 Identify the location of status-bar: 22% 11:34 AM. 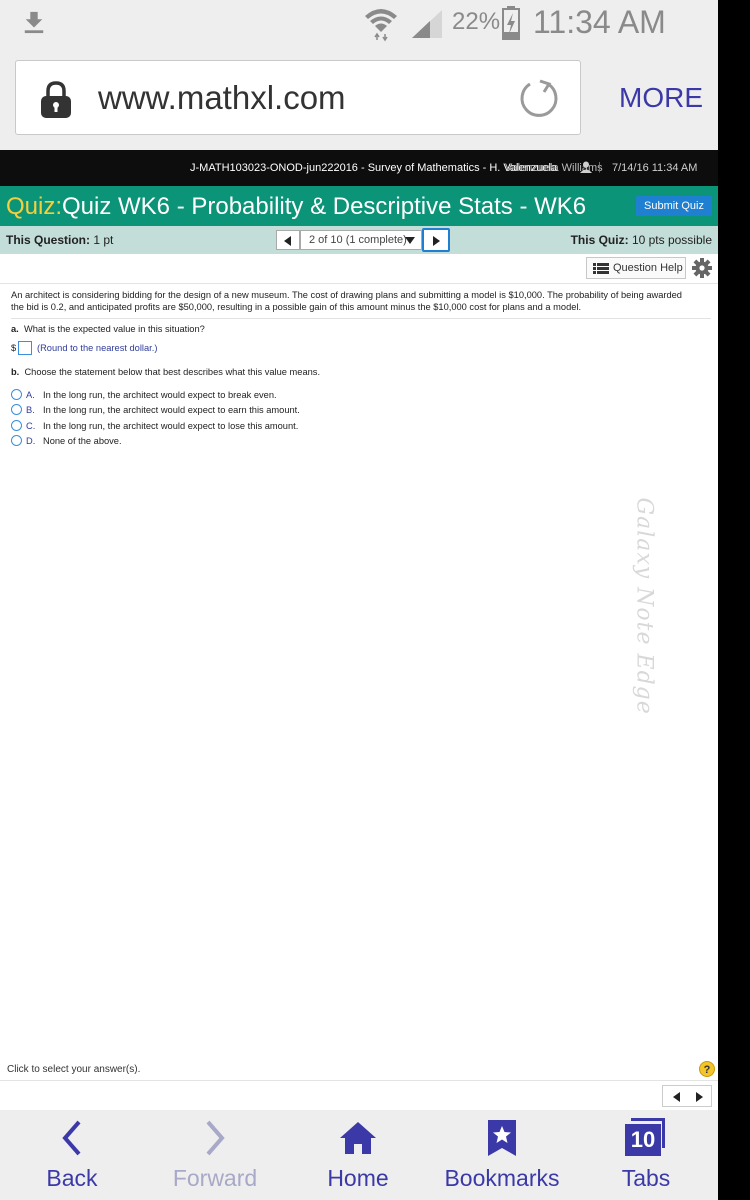
(359, 24).